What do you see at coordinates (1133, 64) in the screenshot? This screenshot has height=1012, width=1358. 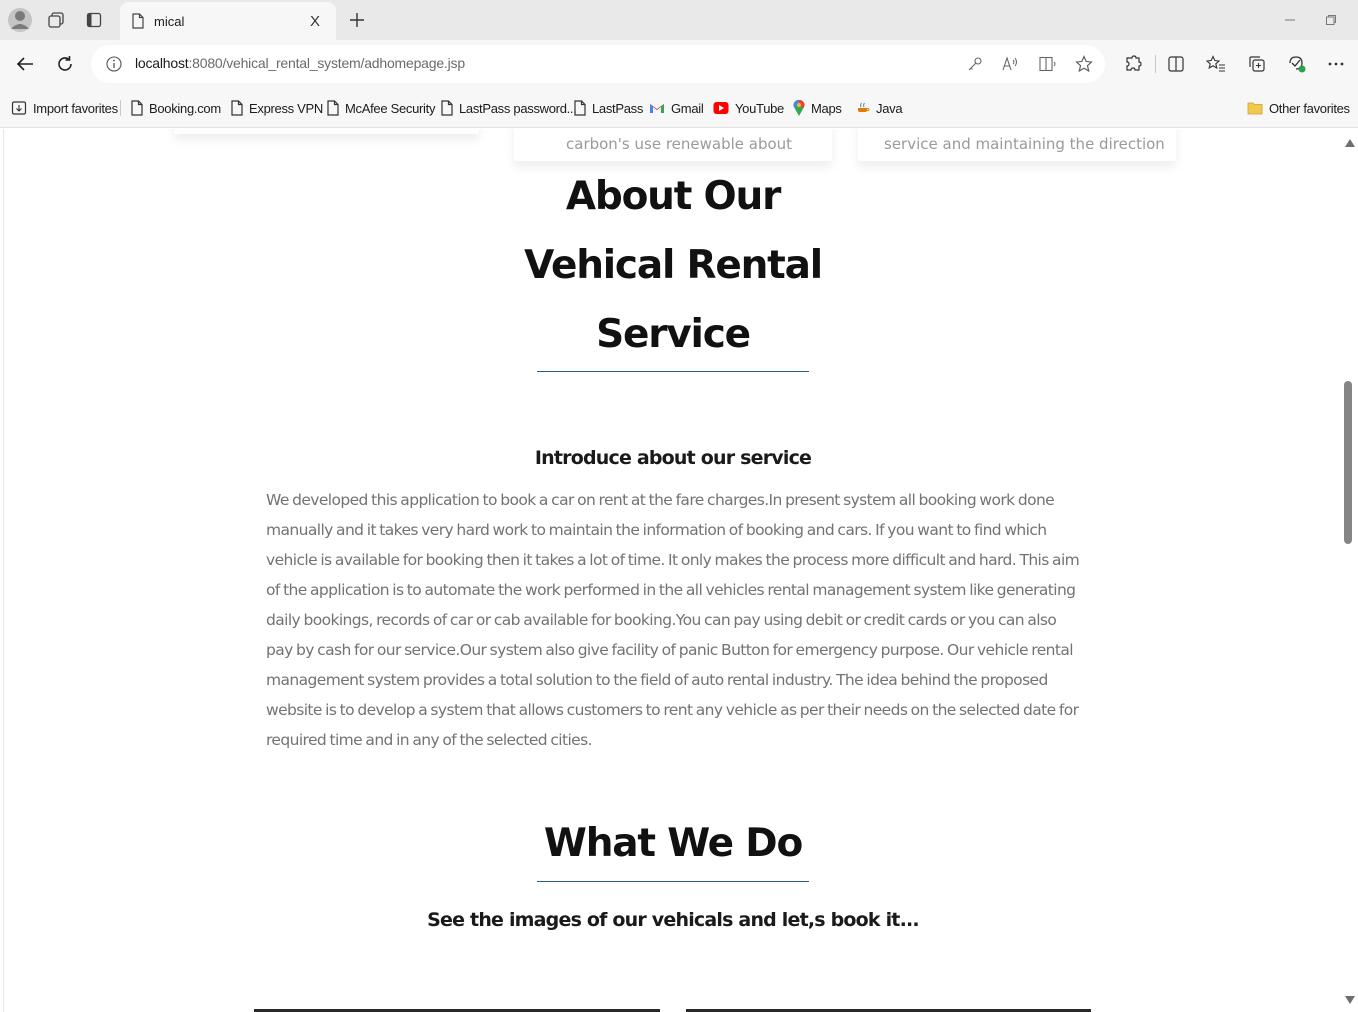 I see `extensions-icon` at bounding box center [1133, 64].